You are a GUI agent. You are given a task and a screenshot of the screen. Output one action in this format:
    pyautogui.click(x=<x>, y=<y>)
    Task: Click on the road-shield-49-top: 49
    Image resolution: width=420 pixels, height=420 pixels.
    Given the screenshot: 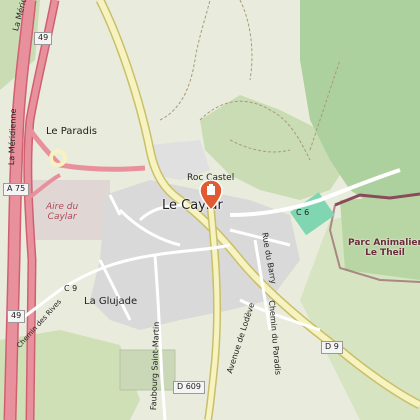 What is the action you would take?
    pyautogui.click(x=43, y=38)
    